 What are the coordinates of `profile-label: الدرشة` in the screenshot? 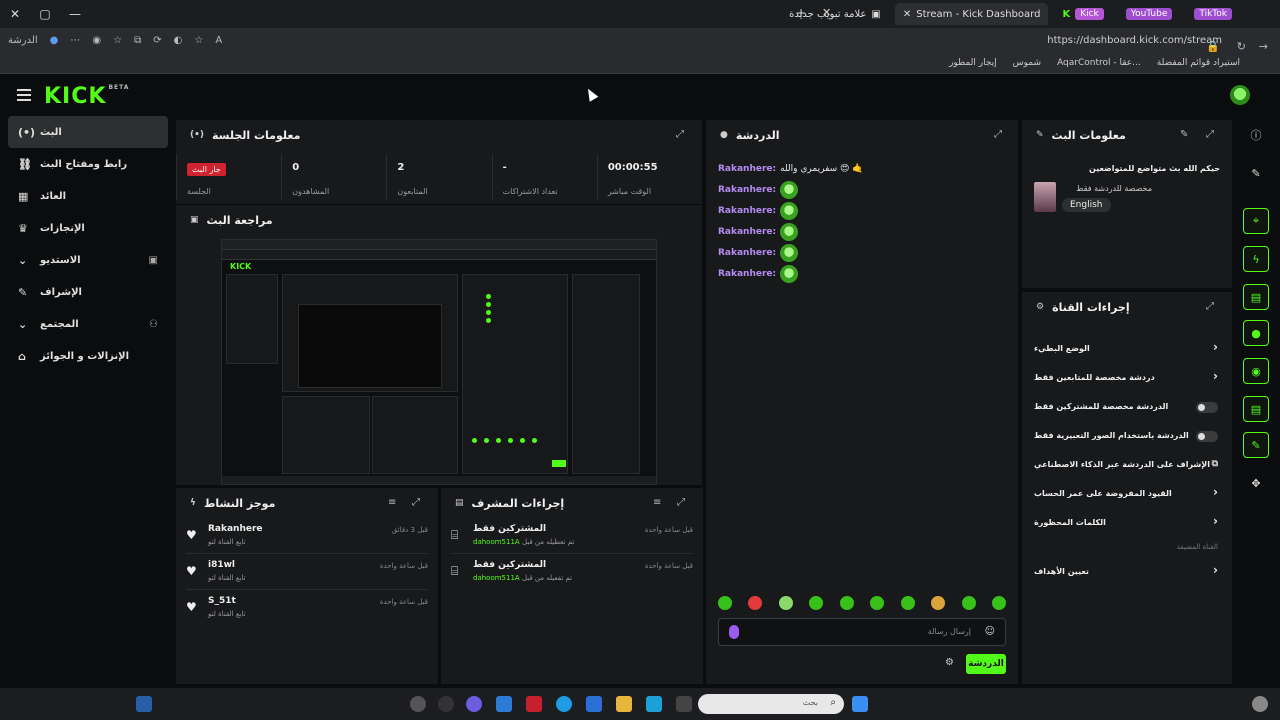 It's located at (23, 40).